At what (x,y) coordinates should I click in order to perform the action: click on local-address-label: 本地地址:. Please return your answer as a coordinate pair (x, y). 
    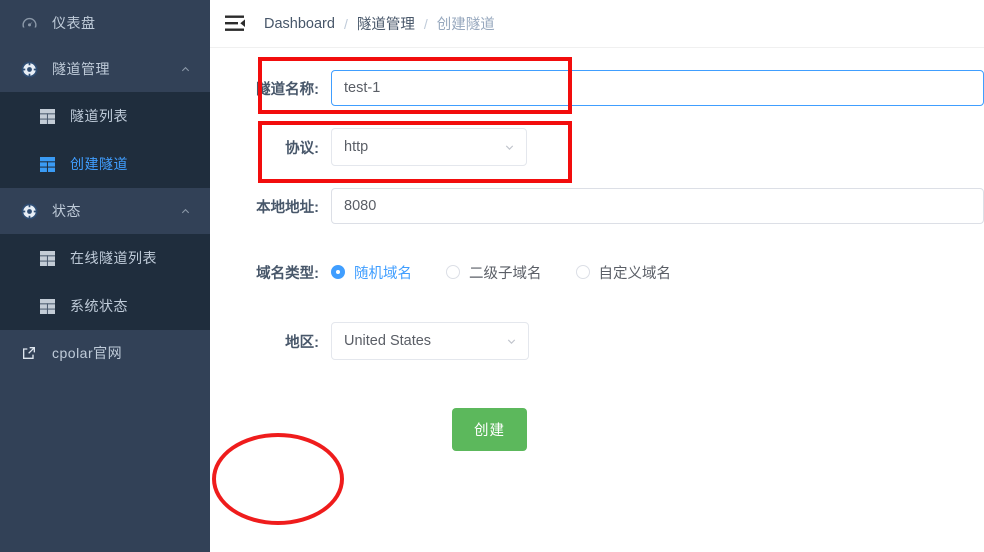
    Looking at the image, I should click on (287, 207).